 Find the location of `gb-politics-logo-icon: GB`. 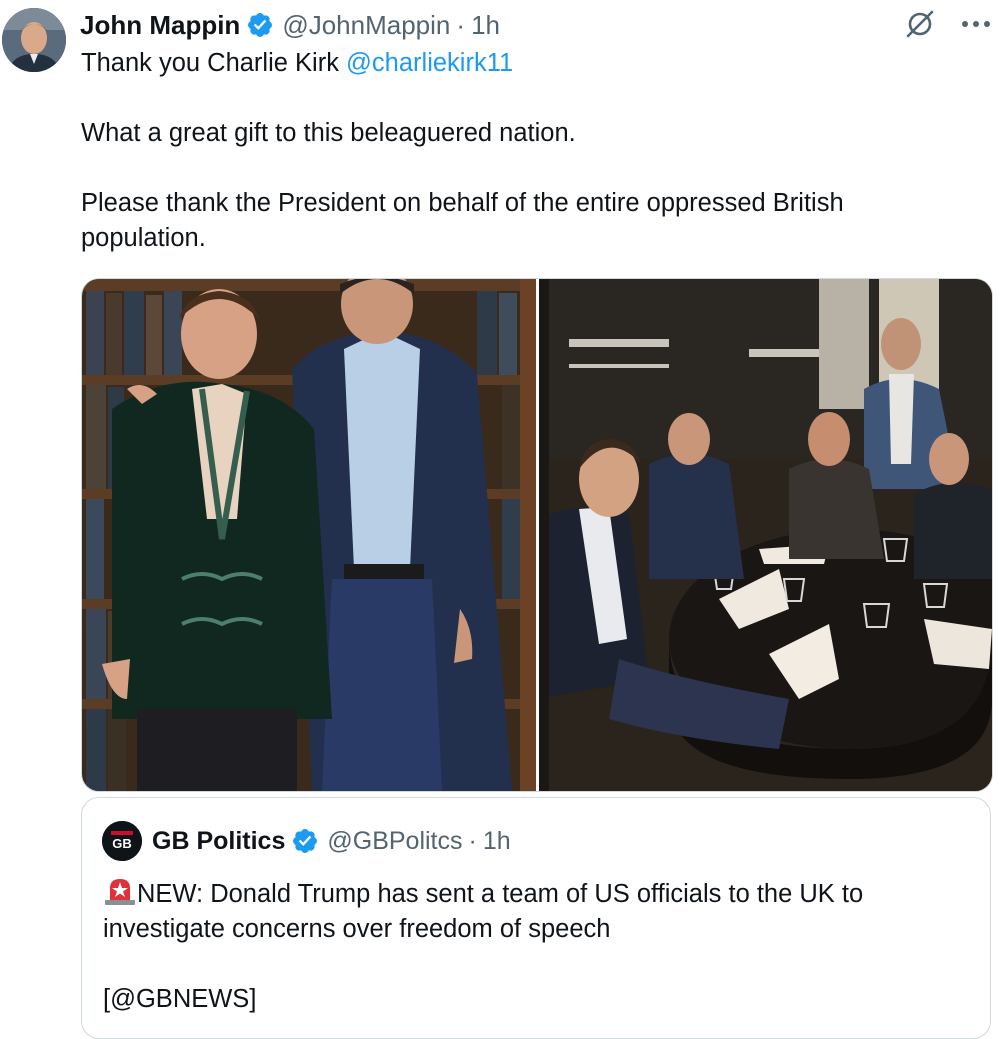

gb-politics-logo-icon: GB is located at coordinates (122, 841).